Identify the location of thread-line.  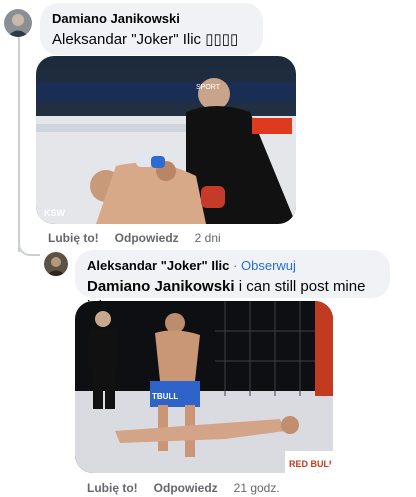
(19, 144).